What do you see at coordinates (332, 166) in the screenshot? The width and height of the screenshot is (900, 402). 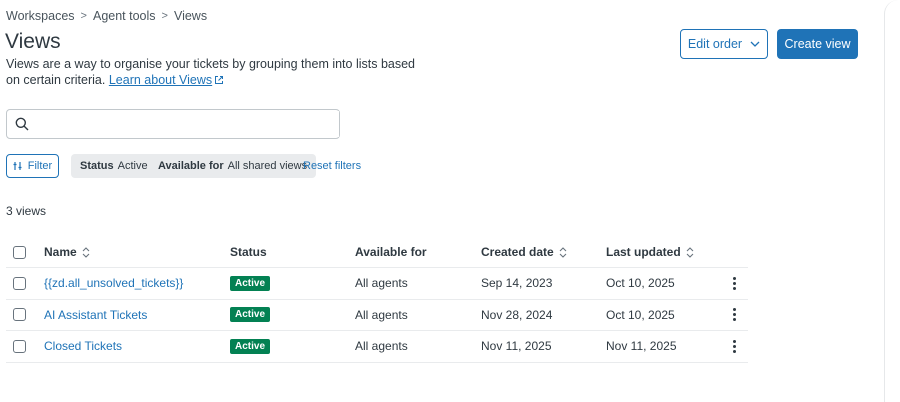 I see `reset-filters-link: Reset filters` at bounding box center [332, 166].